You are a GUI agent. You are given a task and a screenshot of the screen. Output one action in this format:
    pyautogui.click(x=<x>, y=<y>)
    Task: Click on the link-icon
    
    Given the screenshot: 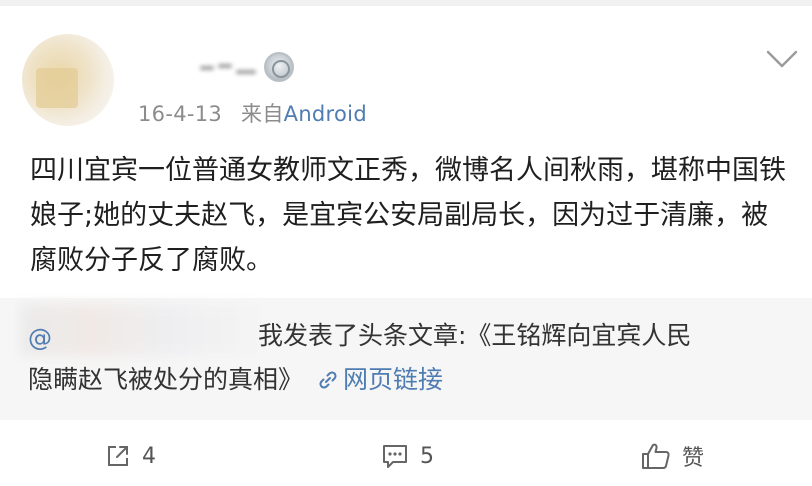 What is the action you would take?
    pyautogui.click(x=328, y=380)
    